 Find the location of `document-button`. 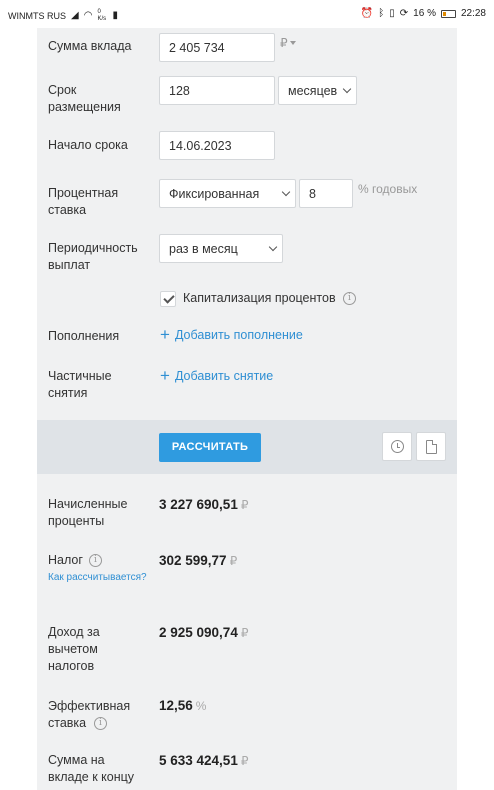

document-button is located at coordinates (431, 446).